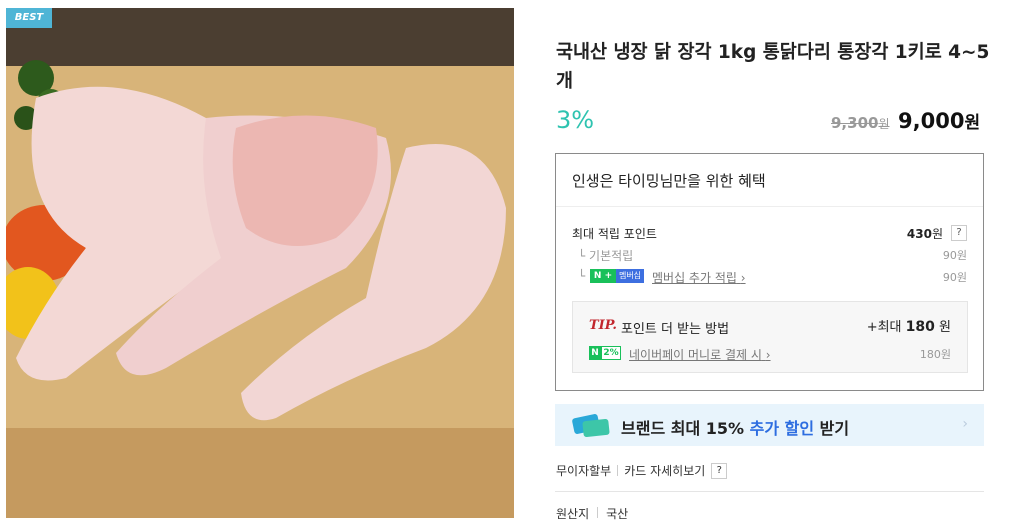  I want to click on max-points-label: 최대 적립 포인트, so click(614, 234).